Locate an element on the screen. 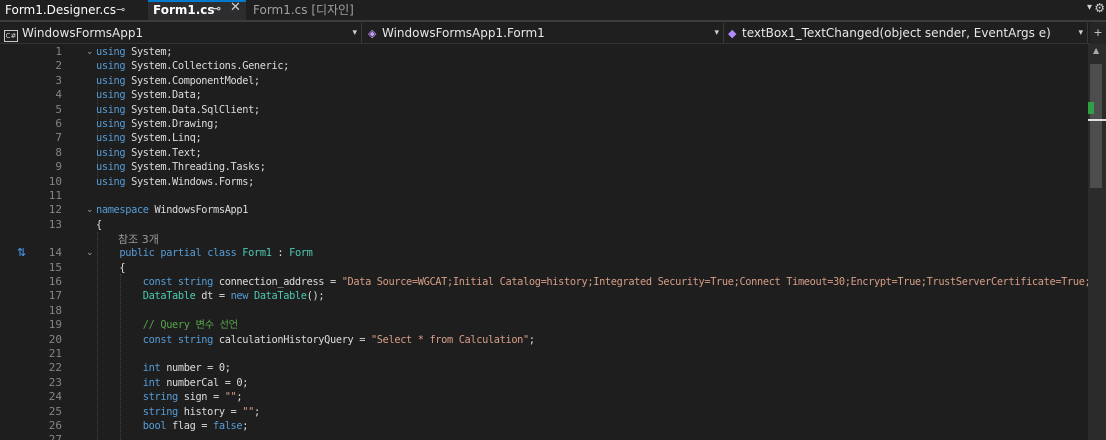  project-name: WindowsFormsApp1 is located at coordinates (83, 33).